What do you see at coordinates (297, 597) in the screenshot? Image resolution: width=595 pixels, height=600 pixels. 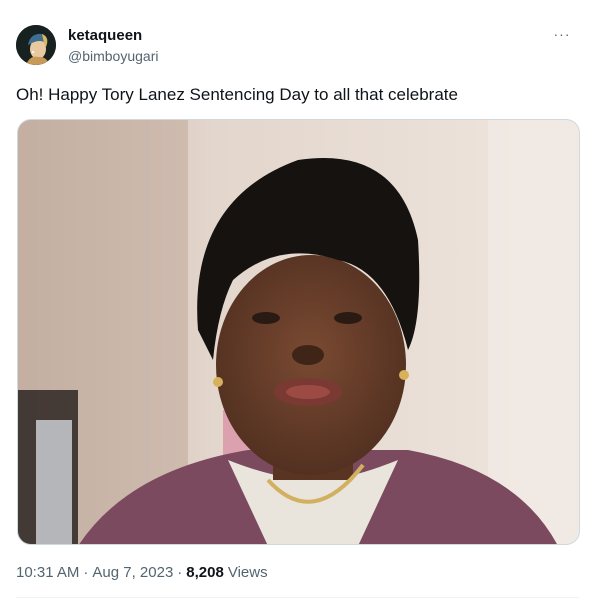 I see `divider` at bounding box center [297, 597].